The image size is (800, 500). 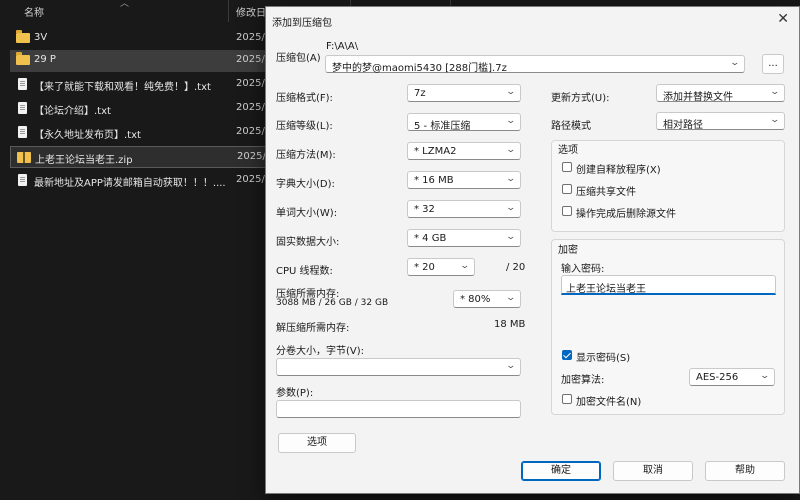 What do you see at coordinates (420, 93) in the screenshot?
I see `format-value: 7z` at bounding box center [420, 93].